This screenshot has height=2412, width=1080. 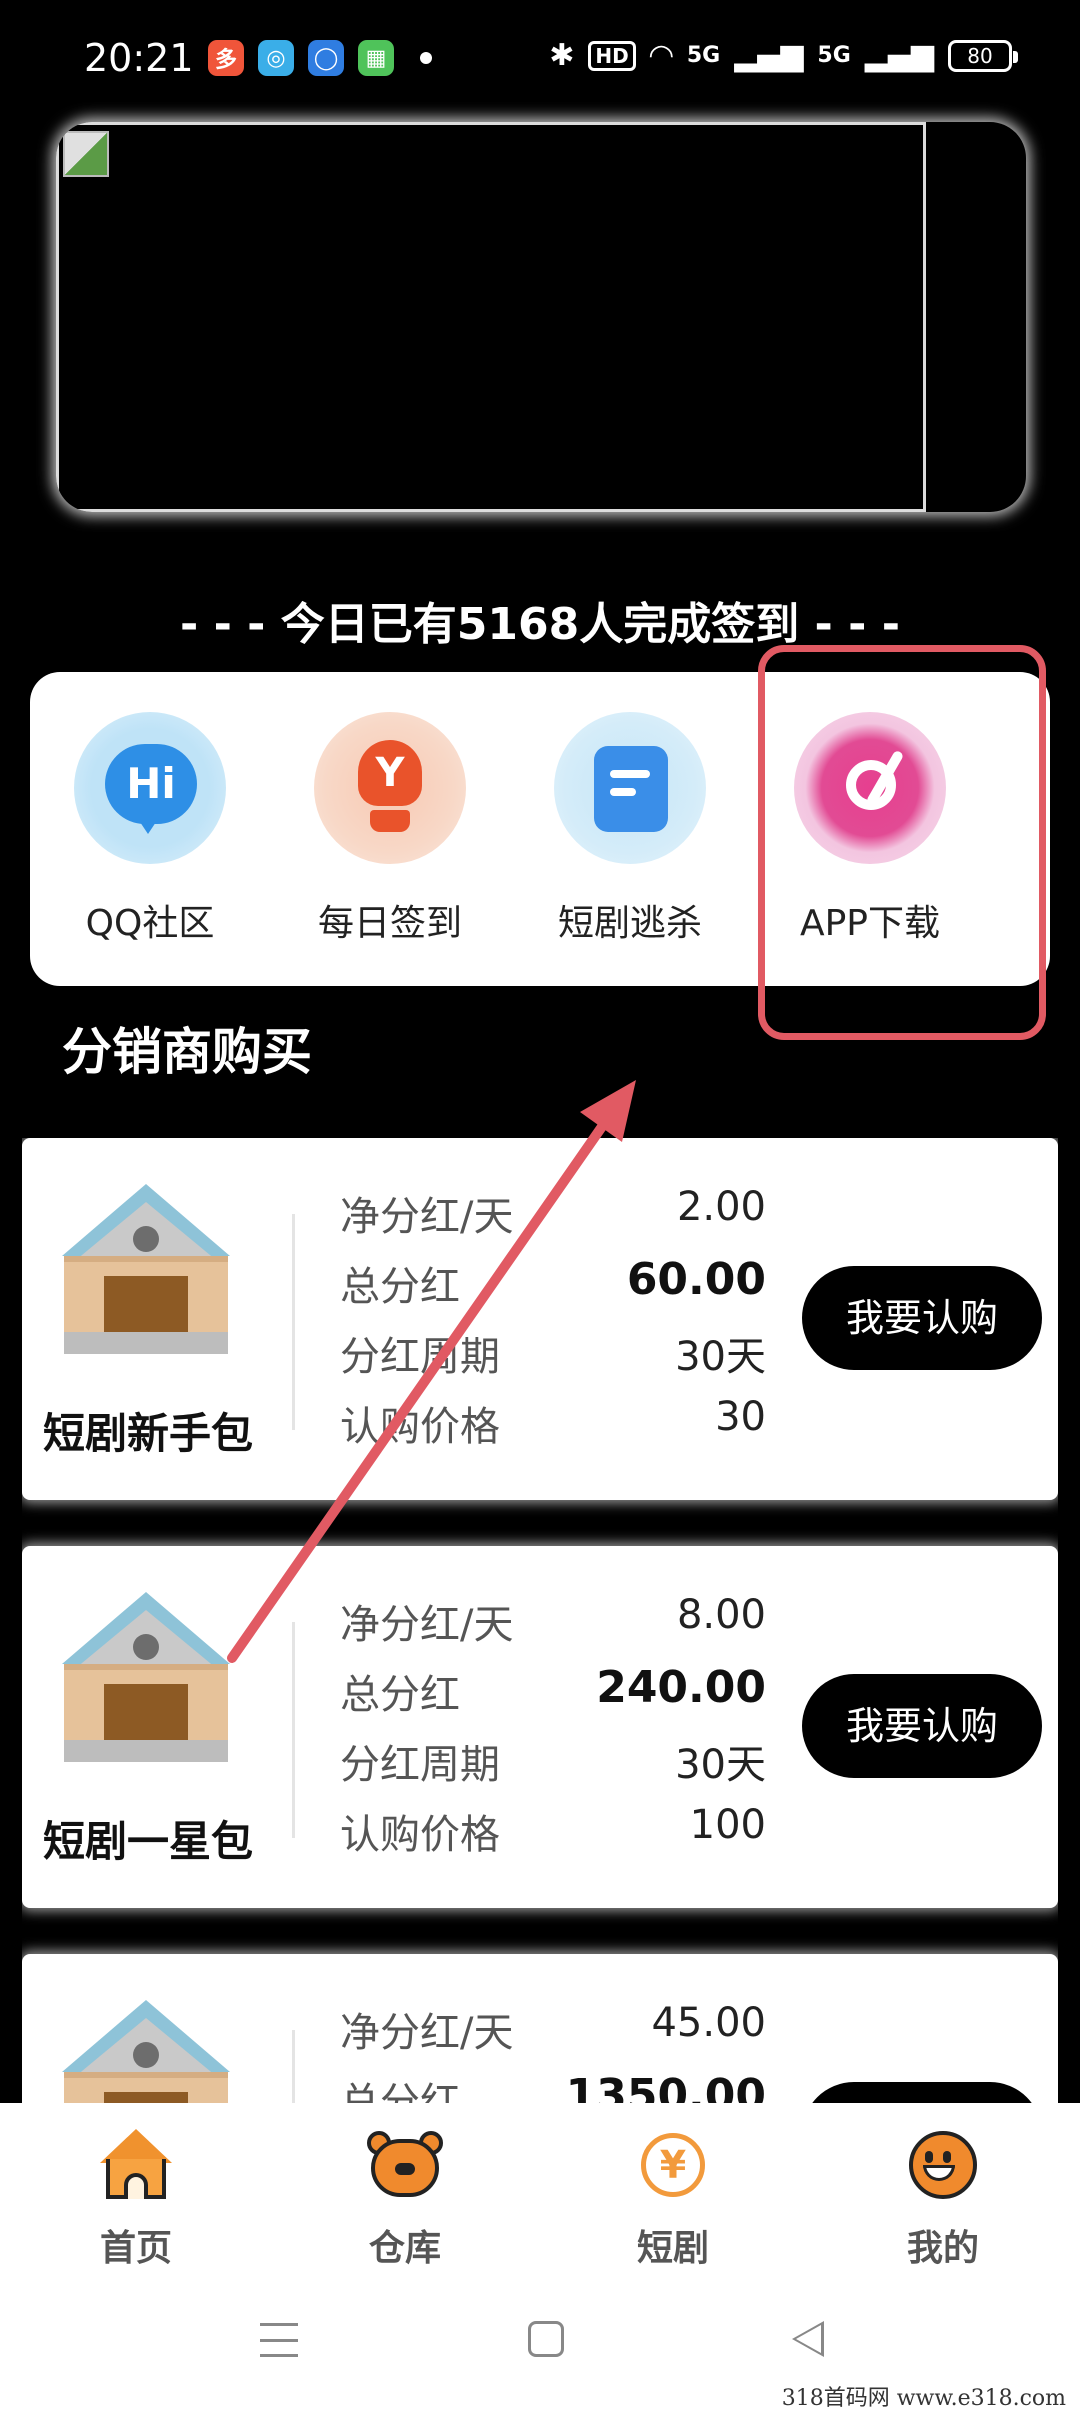 I want to click on drama-card-icon, so click(x=630, y=788).